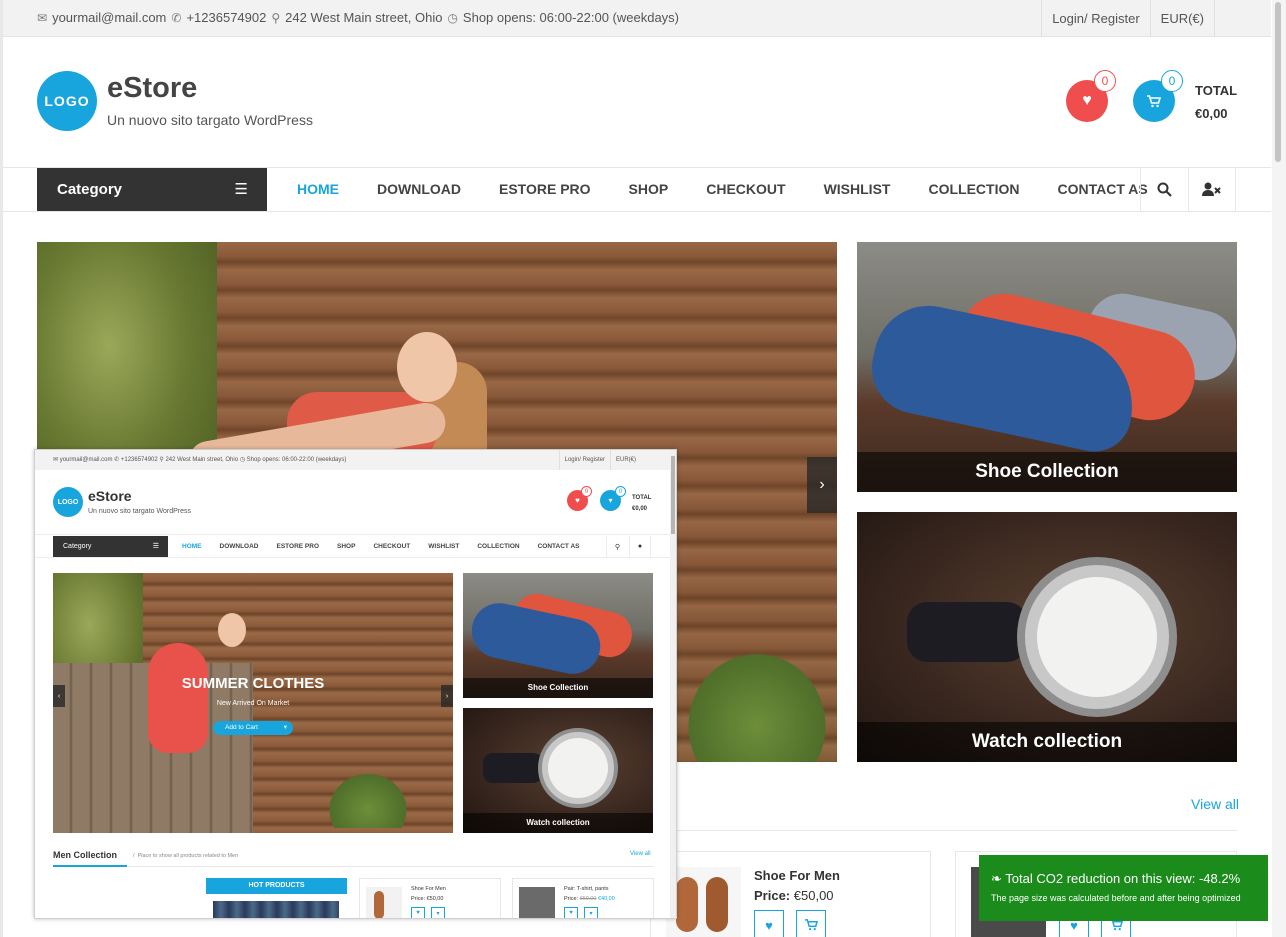  Describe the element at coordinates (353, 866) in the screenshot. I see `mini-section-divider` at that location.